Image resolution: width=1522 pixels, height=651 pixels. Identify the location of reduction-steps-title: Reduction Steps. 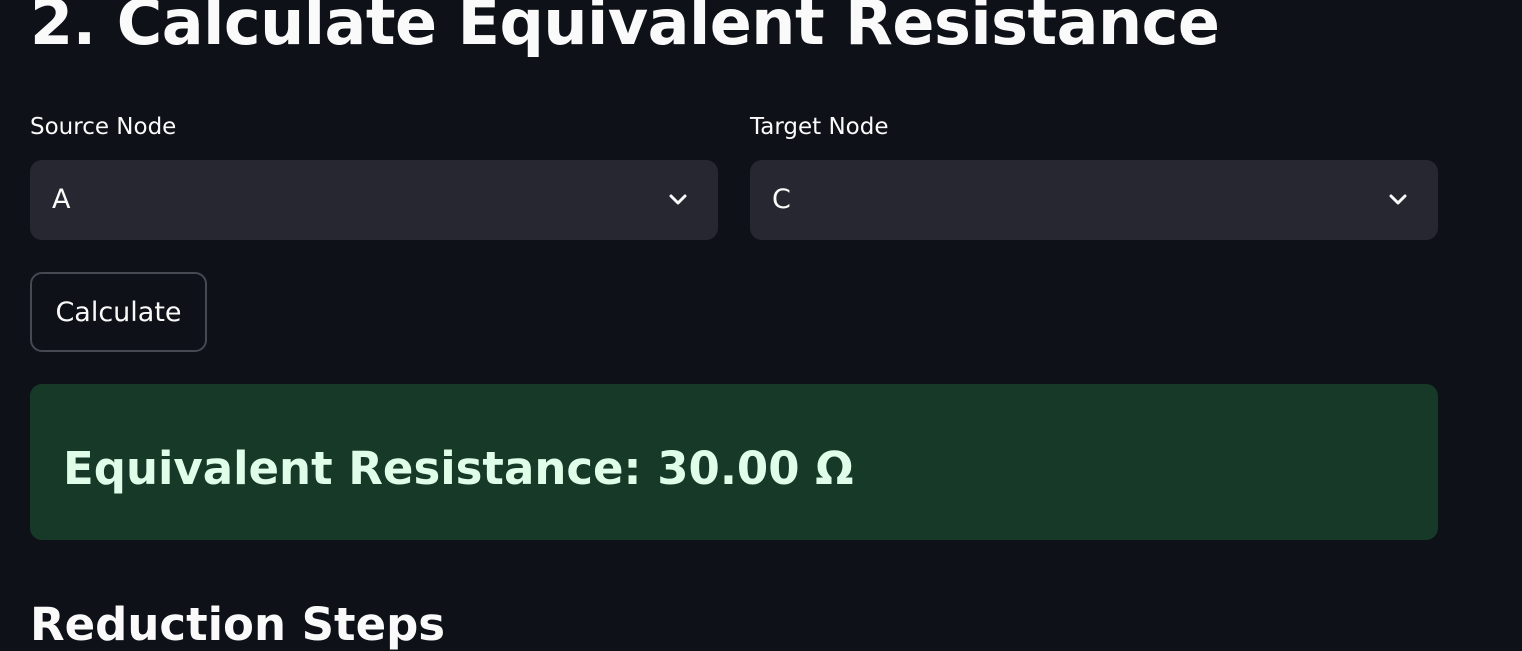
(238, 624).